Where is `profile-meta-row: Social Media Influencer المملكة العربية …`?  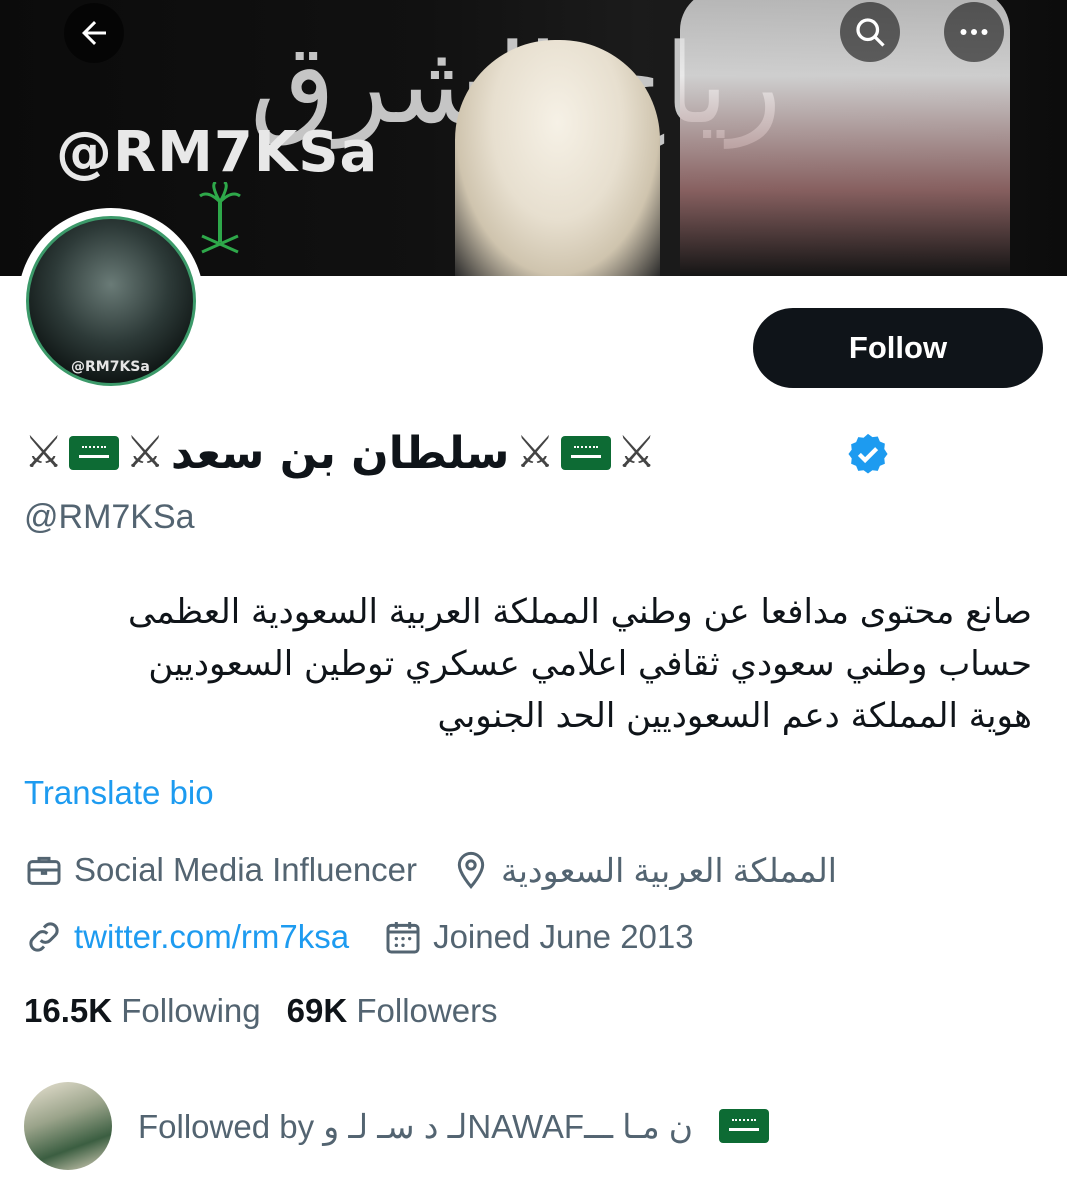
profile-meta-row: Social Media Influencer المملكة العربية … is located at coordinates (447, 870).